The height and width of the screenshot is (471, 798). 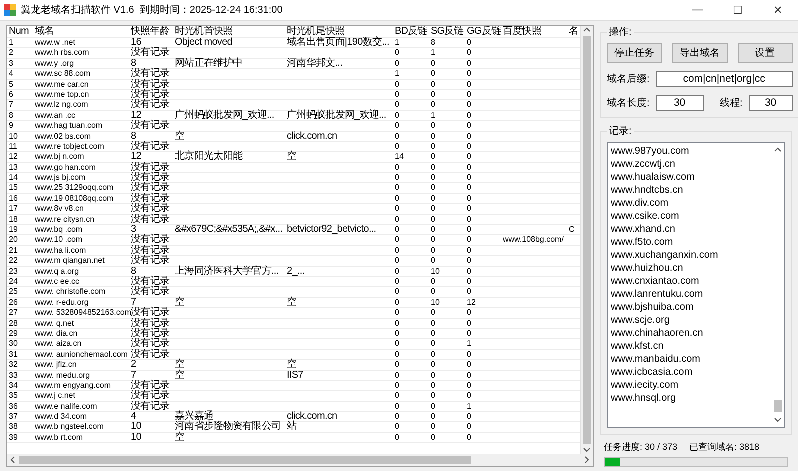 I want to click on action-button: 设置, so click(x=765, y=53).